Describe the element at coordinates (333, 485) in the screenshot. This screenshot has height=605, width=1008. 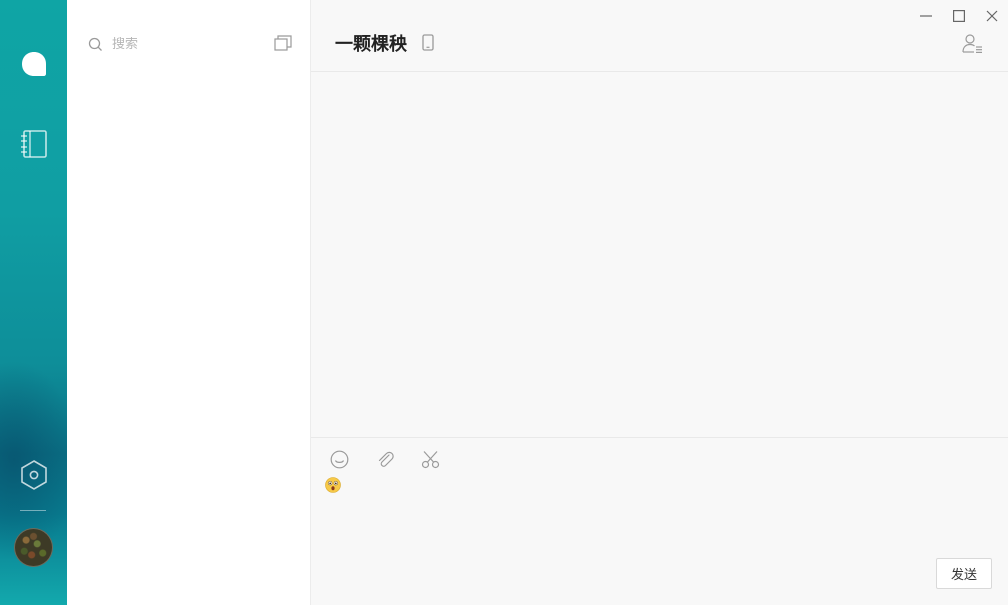
I see `astonished-face-emoji` at that location.